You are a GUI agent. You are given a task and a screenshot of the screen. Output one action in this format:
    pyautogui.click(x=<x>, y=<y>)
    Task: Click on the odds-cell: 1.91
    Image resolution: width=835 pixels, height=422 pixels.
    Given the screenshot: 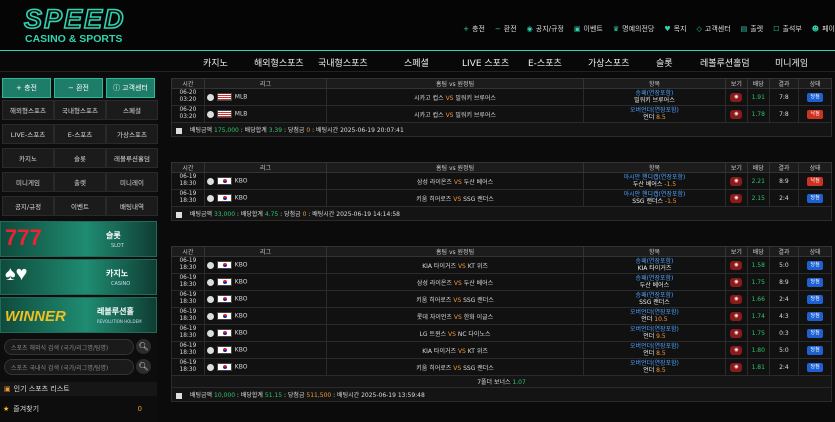 What is the action you would take?
    pyautogui.click(x=758, y=97)
    